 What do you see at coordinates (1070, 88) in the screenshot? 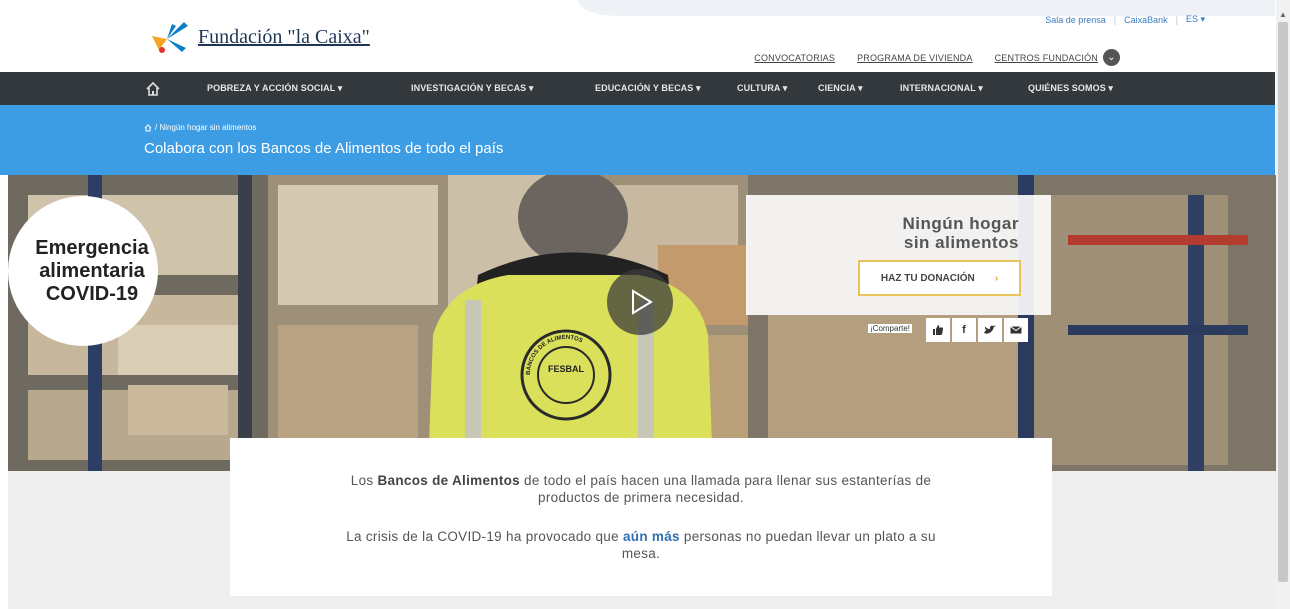
I see `nav-quienes-somos: QUIÉNES SOMOS ▾` at bounding box center [1070, 88].